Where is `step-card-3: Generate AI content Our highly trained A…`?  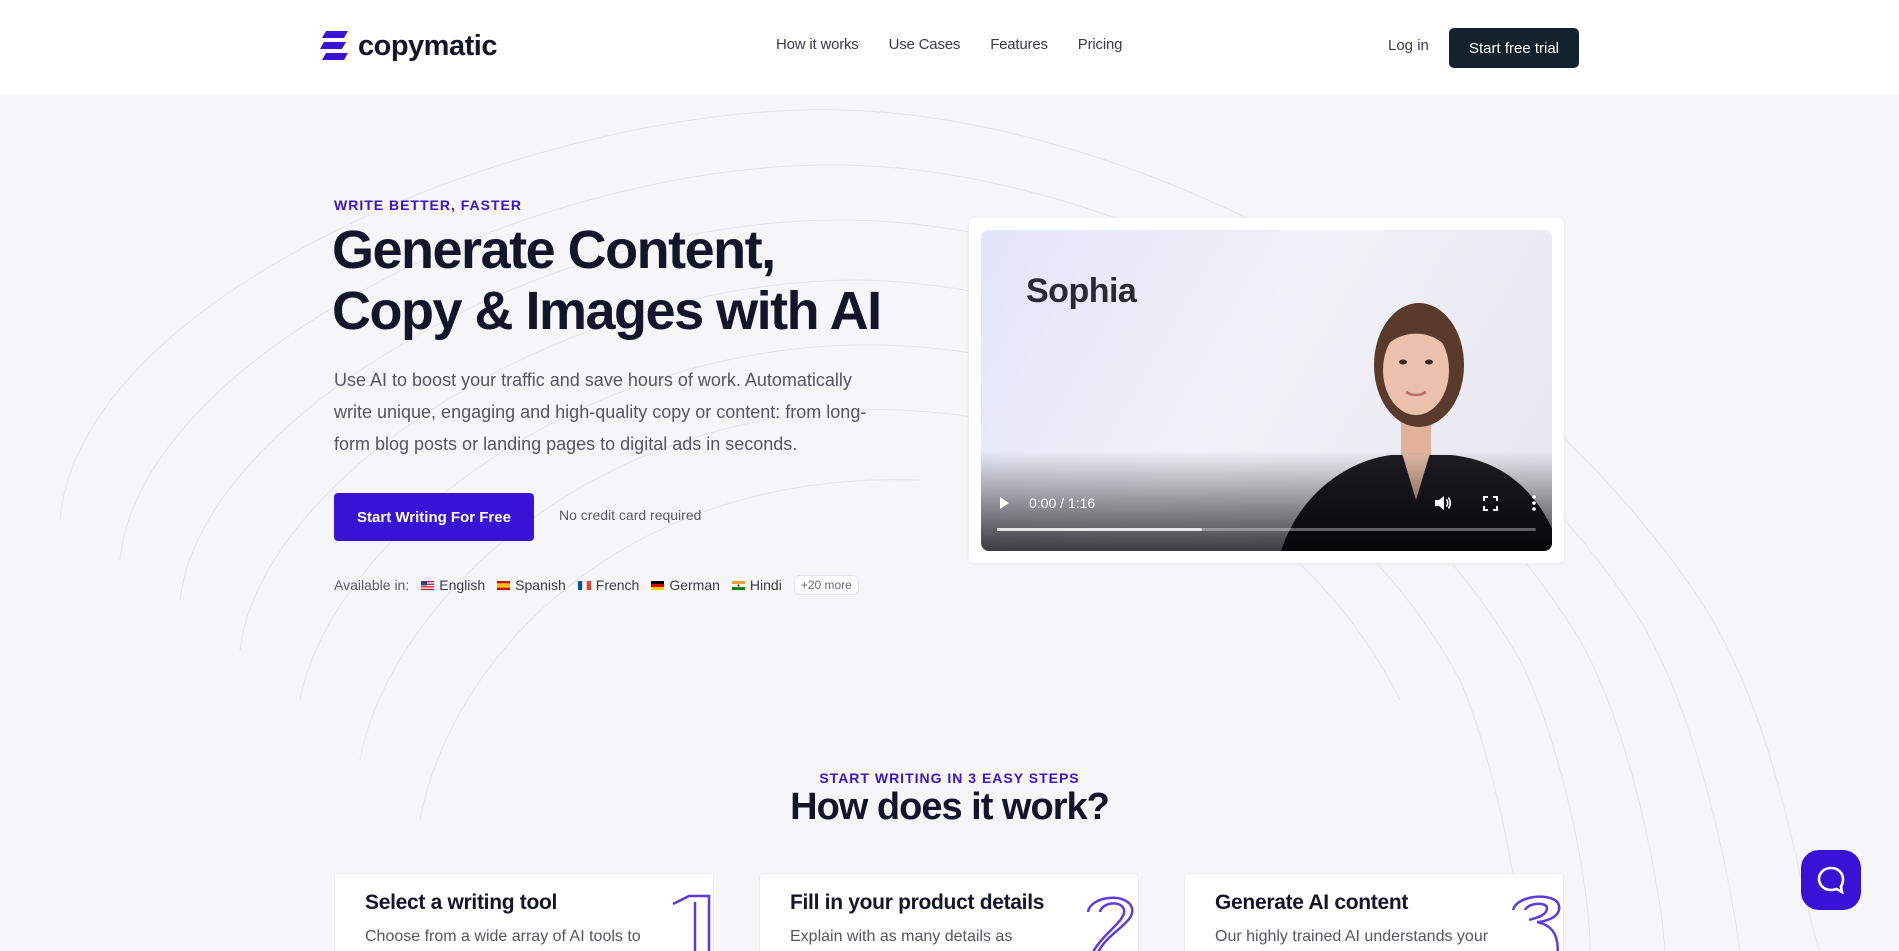 step-card-3: Generate AI content Our highly trained A… is located at coordinates (1374, 912).